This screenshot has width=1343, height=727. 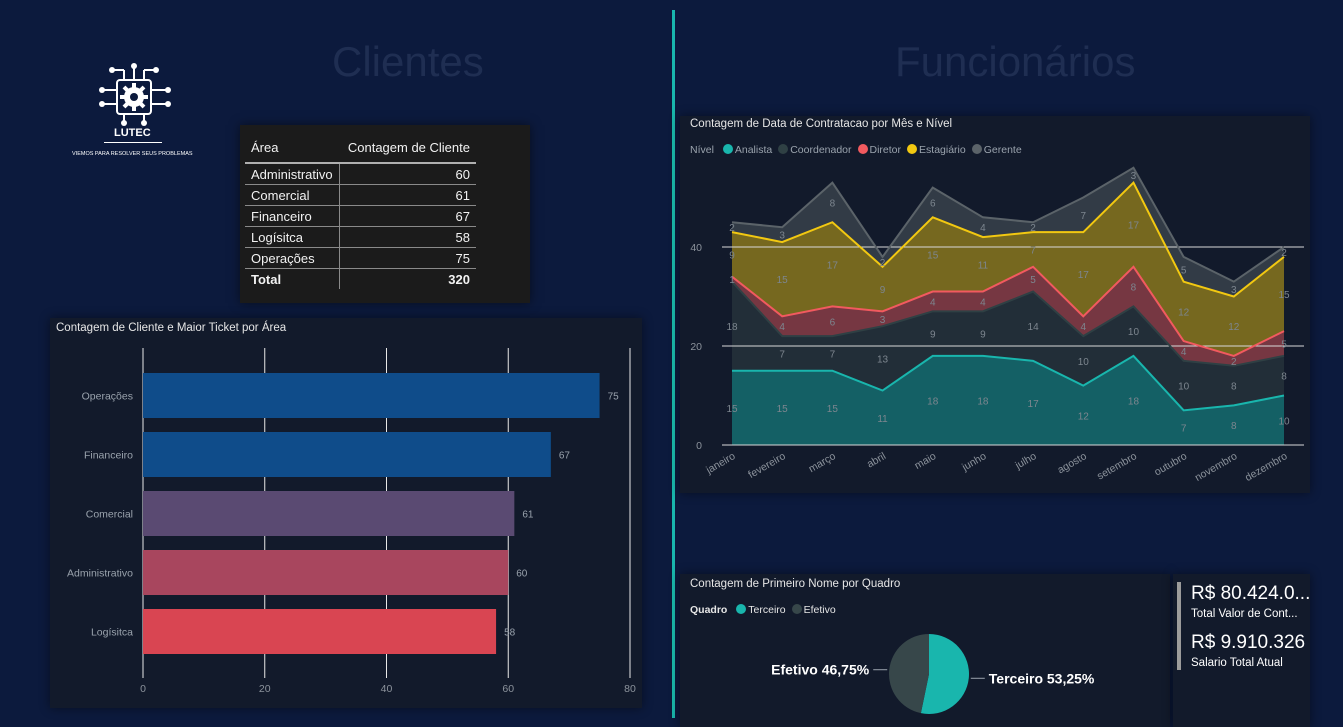 What do you see at coordinates (696, 248) in the screenshot?
I see `y-tick-label: 40` at bounding box center [696, 248].